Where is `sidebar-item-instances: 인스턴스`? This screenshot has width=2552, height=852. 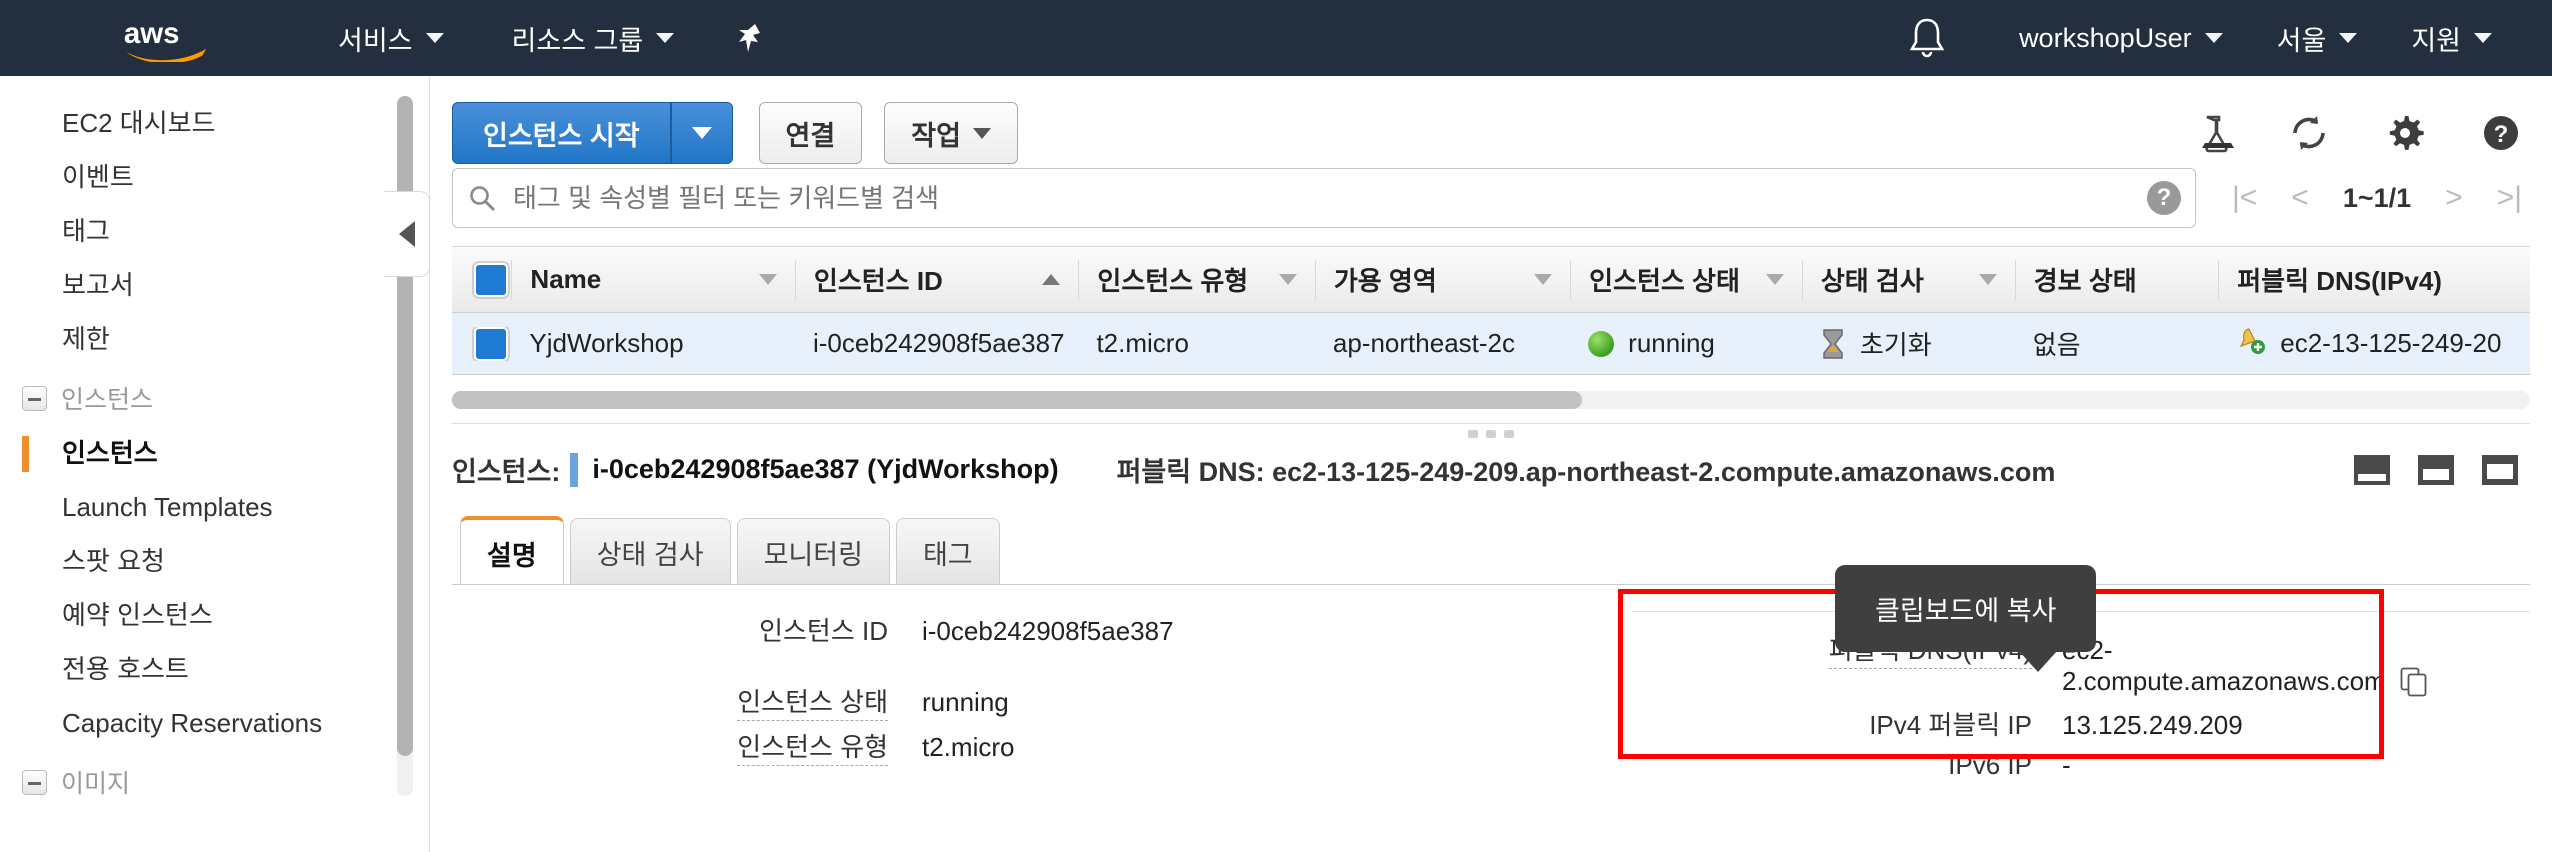
sidebar-item-instances: 인스턴스 is located at coordinates (214, 453).